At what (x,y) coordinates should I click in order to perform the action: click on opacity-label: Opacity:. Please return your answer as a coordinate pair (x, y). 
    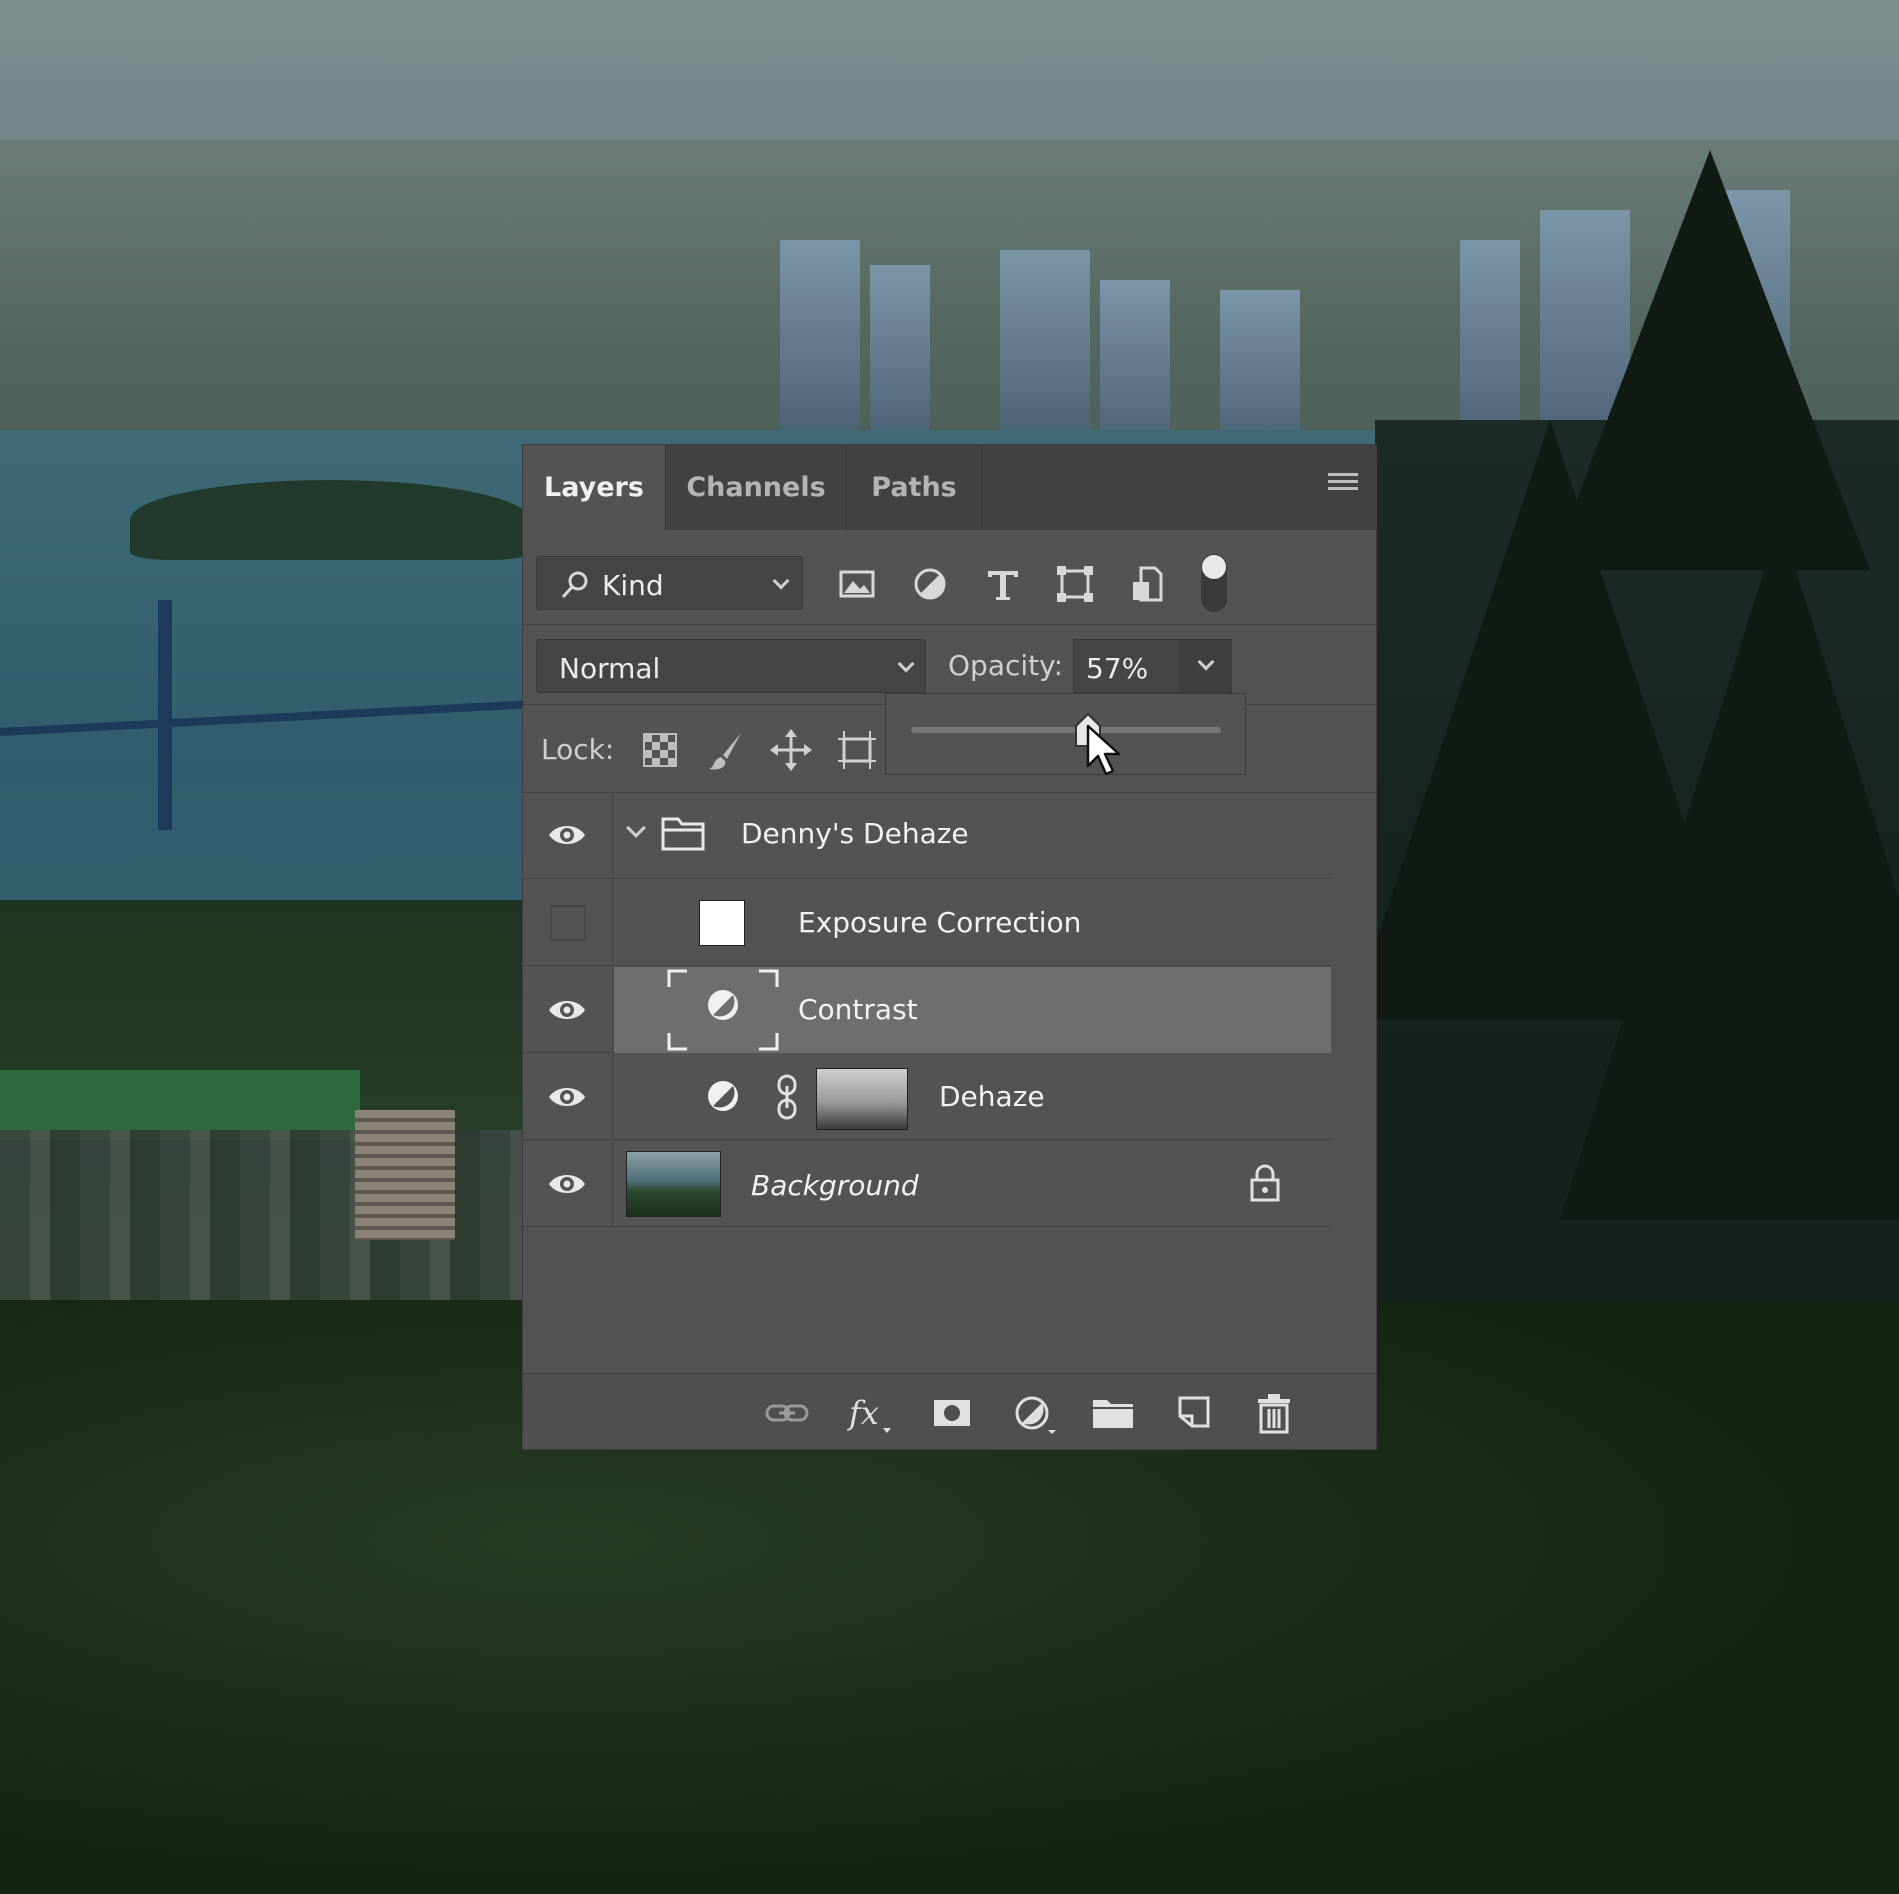
    Looking at the image, I should click on (1006, 665).